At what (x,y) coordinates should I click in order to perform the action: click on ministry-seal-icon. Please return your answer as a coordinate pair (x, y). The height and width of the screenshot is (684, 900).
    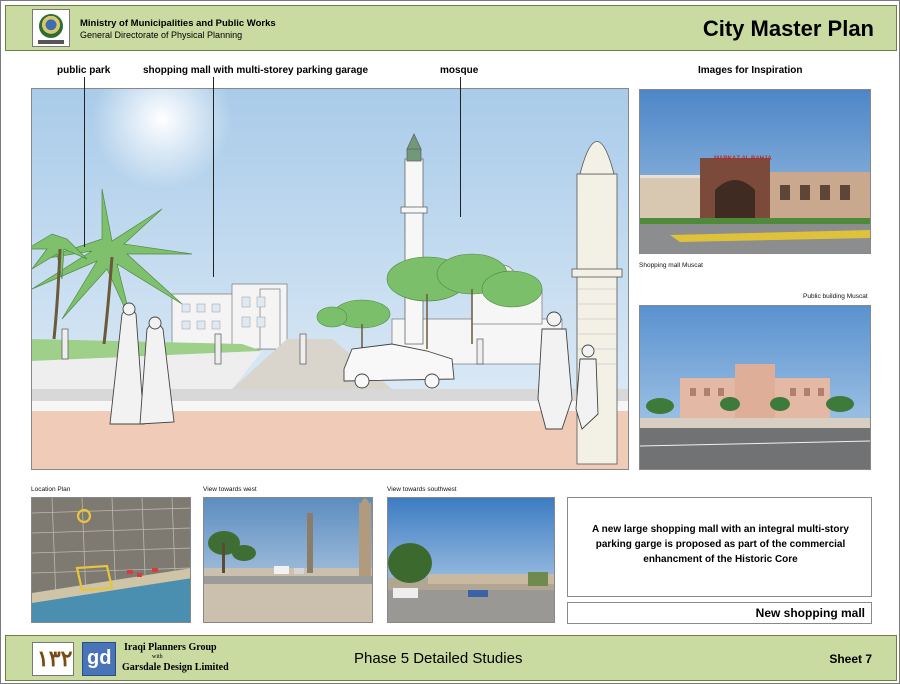
    Looking at the image, I should click on (51, 28).